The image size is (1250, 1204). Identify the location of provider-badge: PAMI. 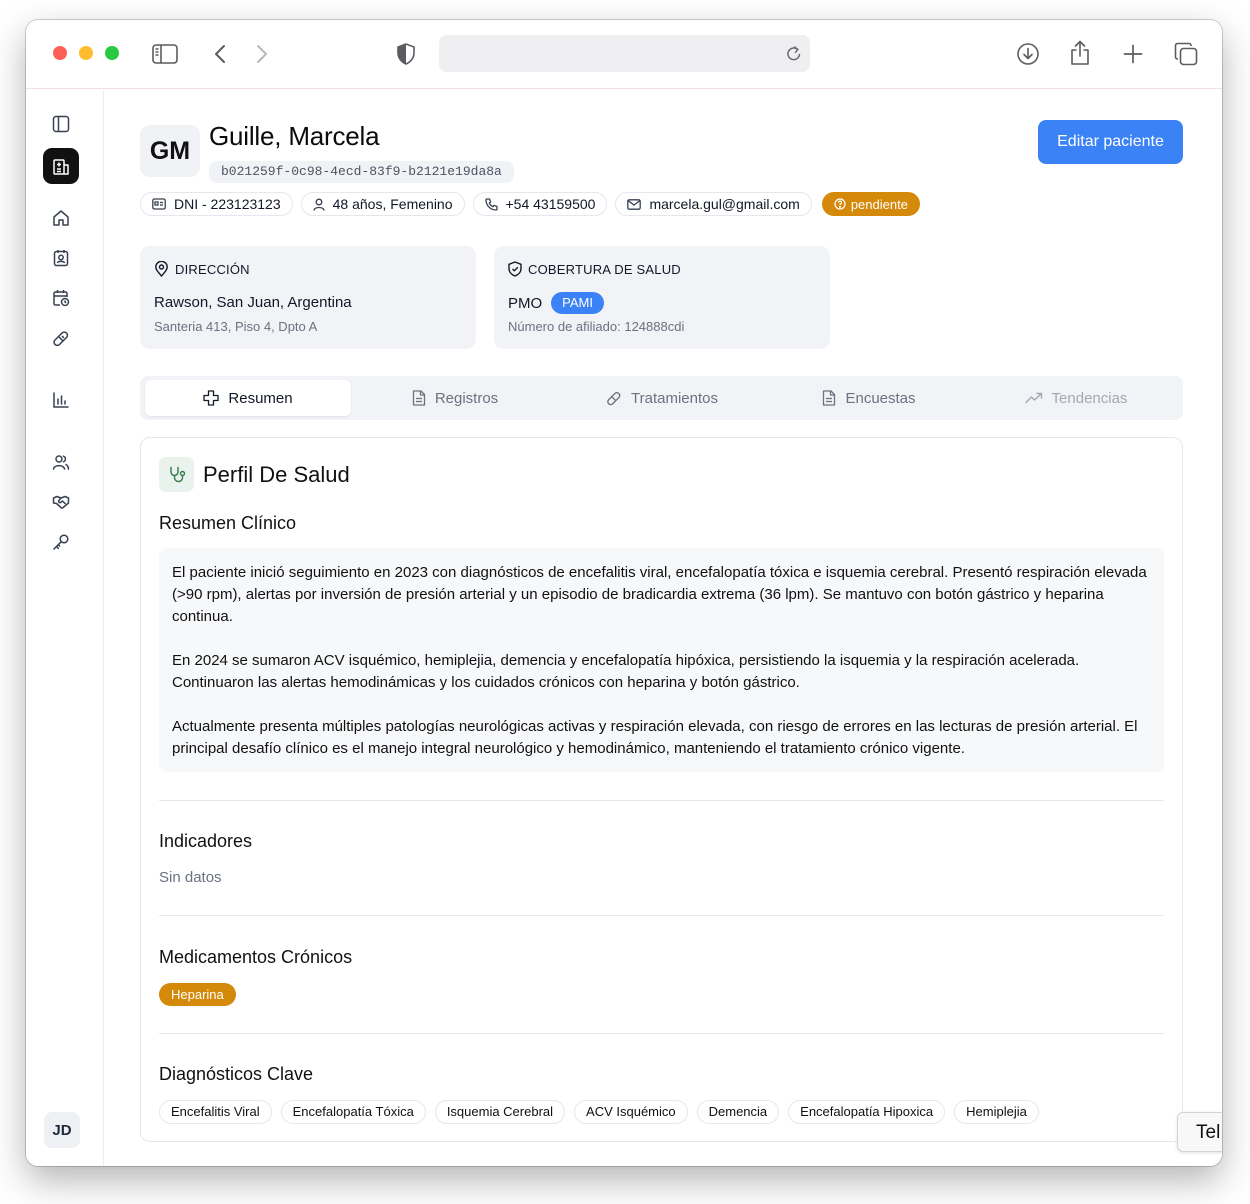
(577, 303).